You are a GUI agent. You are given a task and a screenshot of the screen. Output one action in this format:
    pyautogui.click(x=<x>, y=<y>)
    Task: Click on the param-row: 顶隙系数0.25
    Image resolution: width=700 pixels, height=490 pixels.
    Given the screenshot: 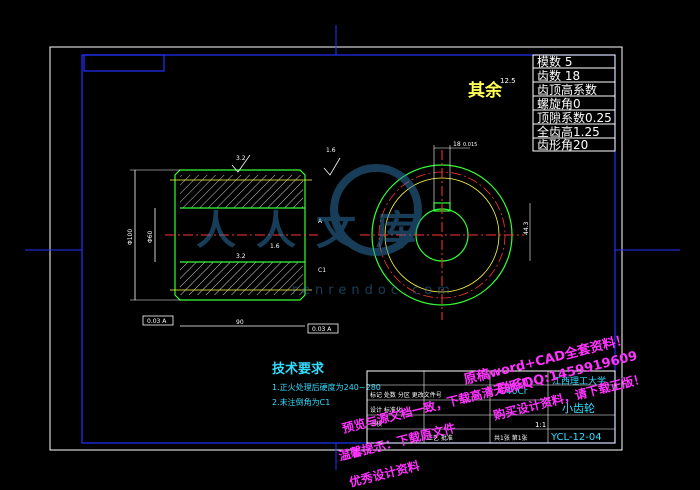 What is the action you would take?
    pyautogui.click(x=574, y=117)
    